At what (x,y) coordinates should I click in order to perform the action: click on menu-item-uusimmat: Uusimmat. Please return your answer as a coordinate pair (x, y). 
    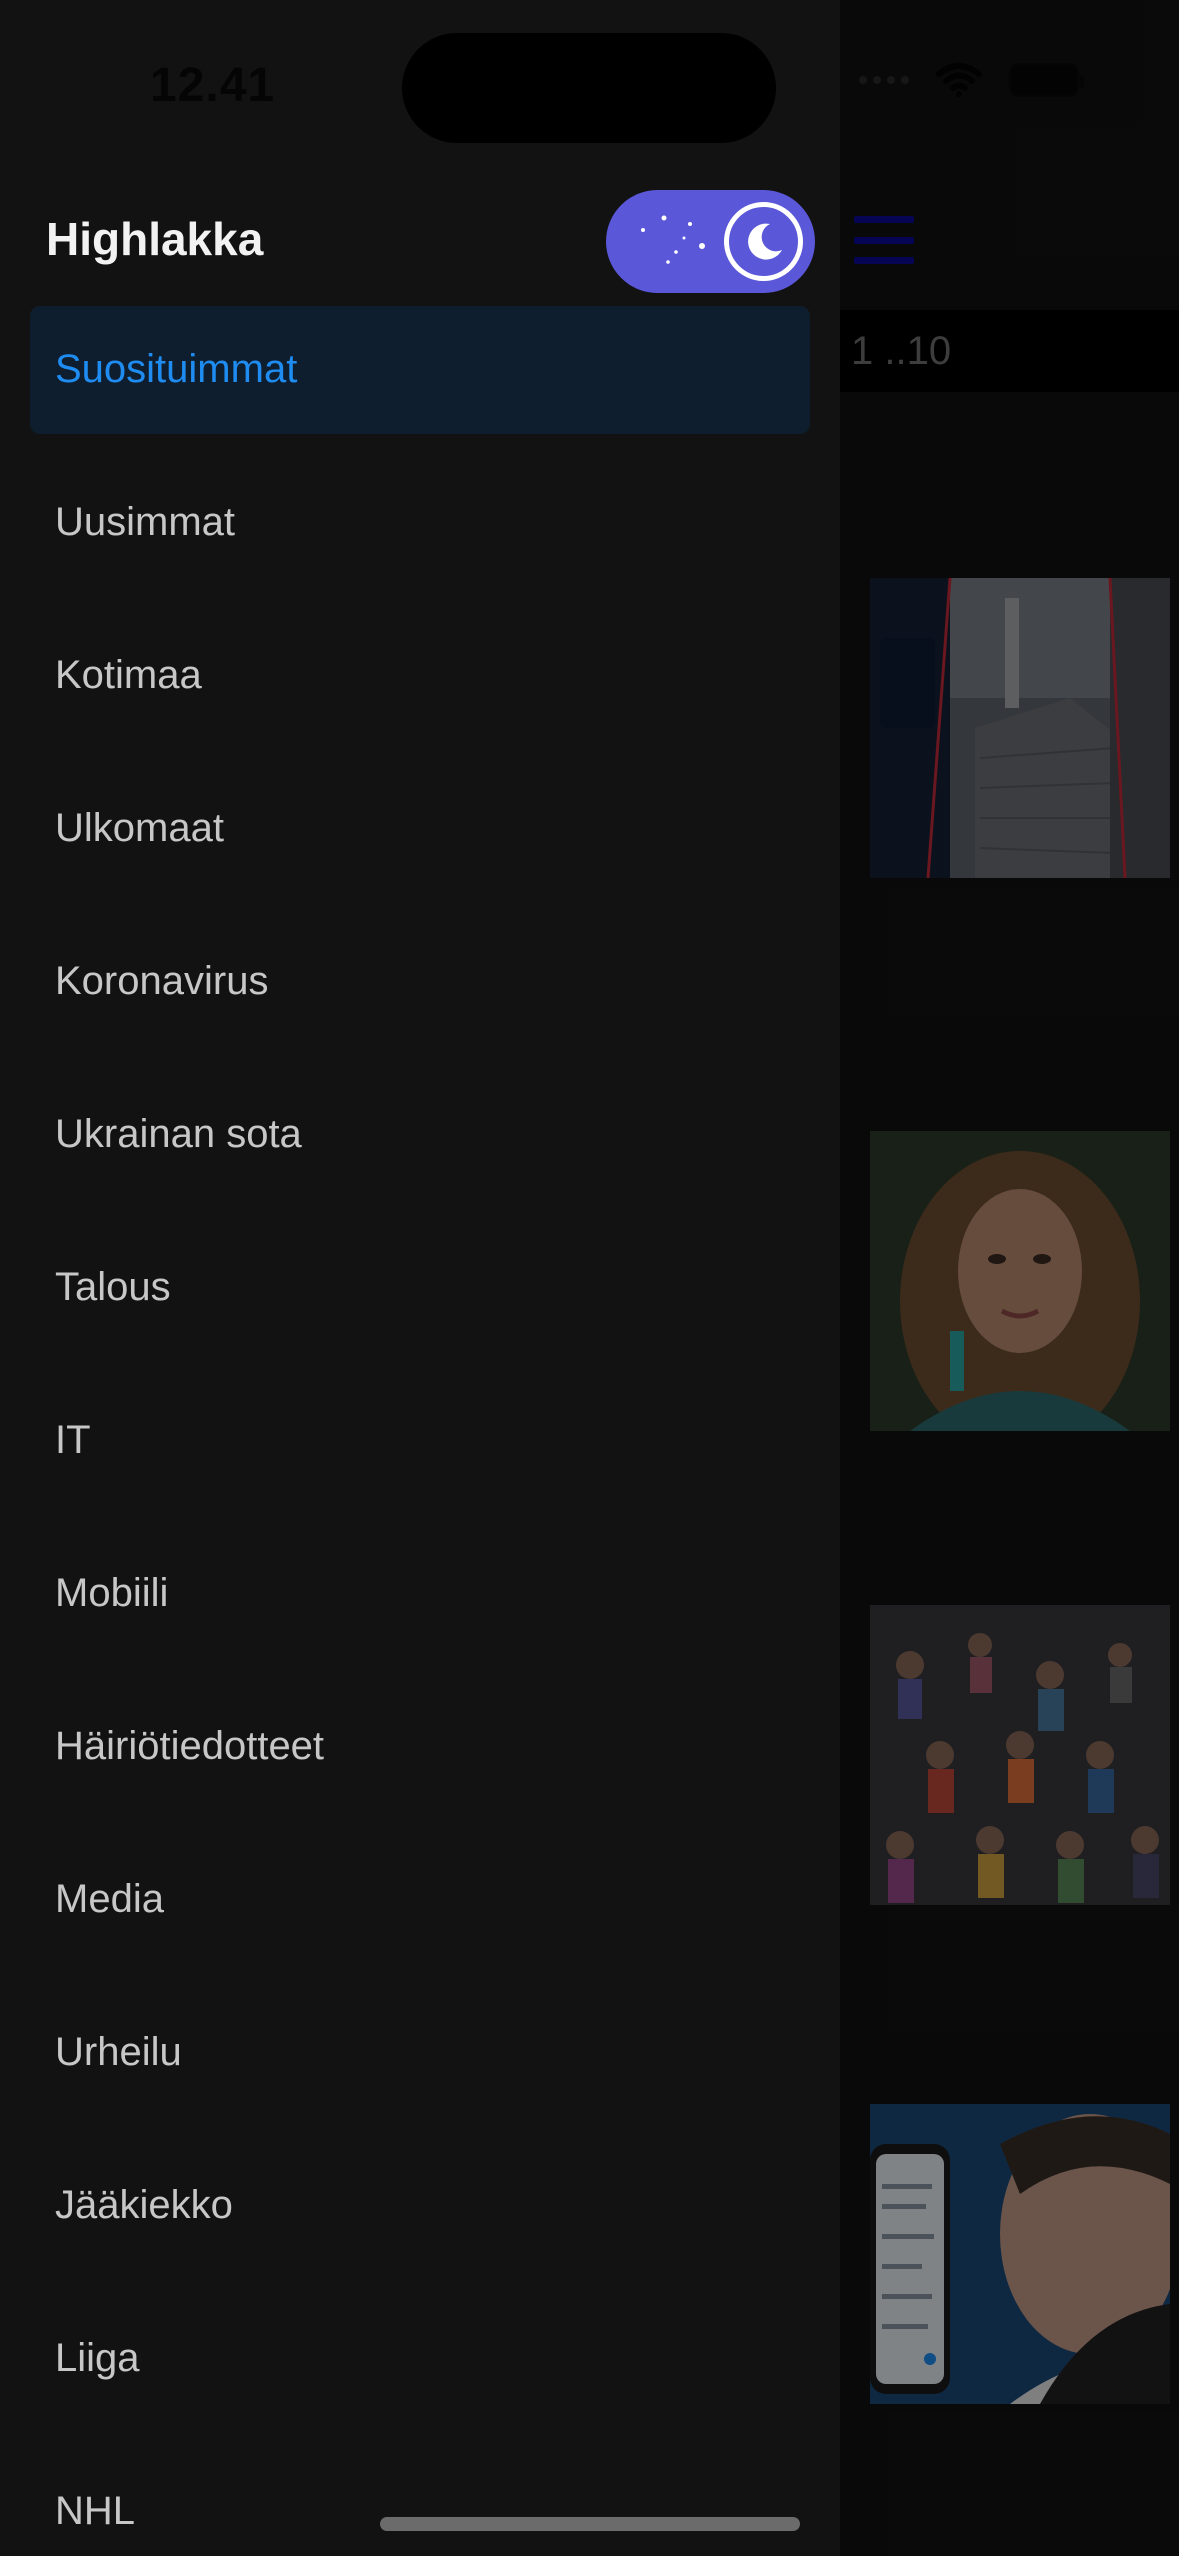
    Looking at the image, I should click on (420, 535).